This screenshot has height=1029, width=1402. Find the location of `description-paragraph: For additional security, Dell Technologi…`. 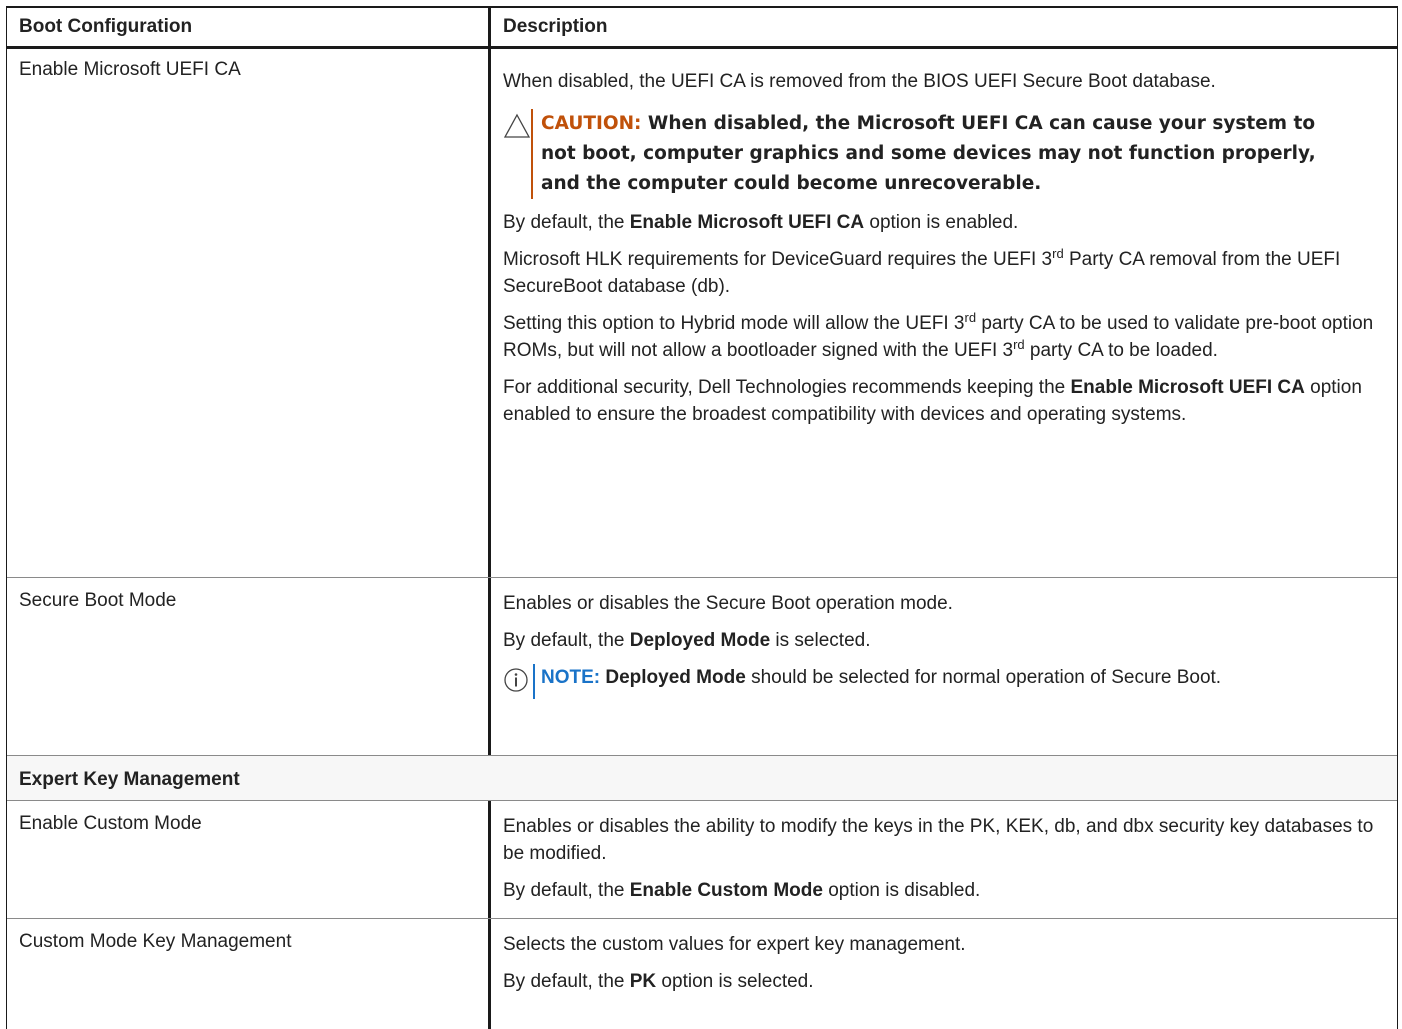

description-paragraph: For additional security, Dell Technologi… is located at coordinates (932, 401).